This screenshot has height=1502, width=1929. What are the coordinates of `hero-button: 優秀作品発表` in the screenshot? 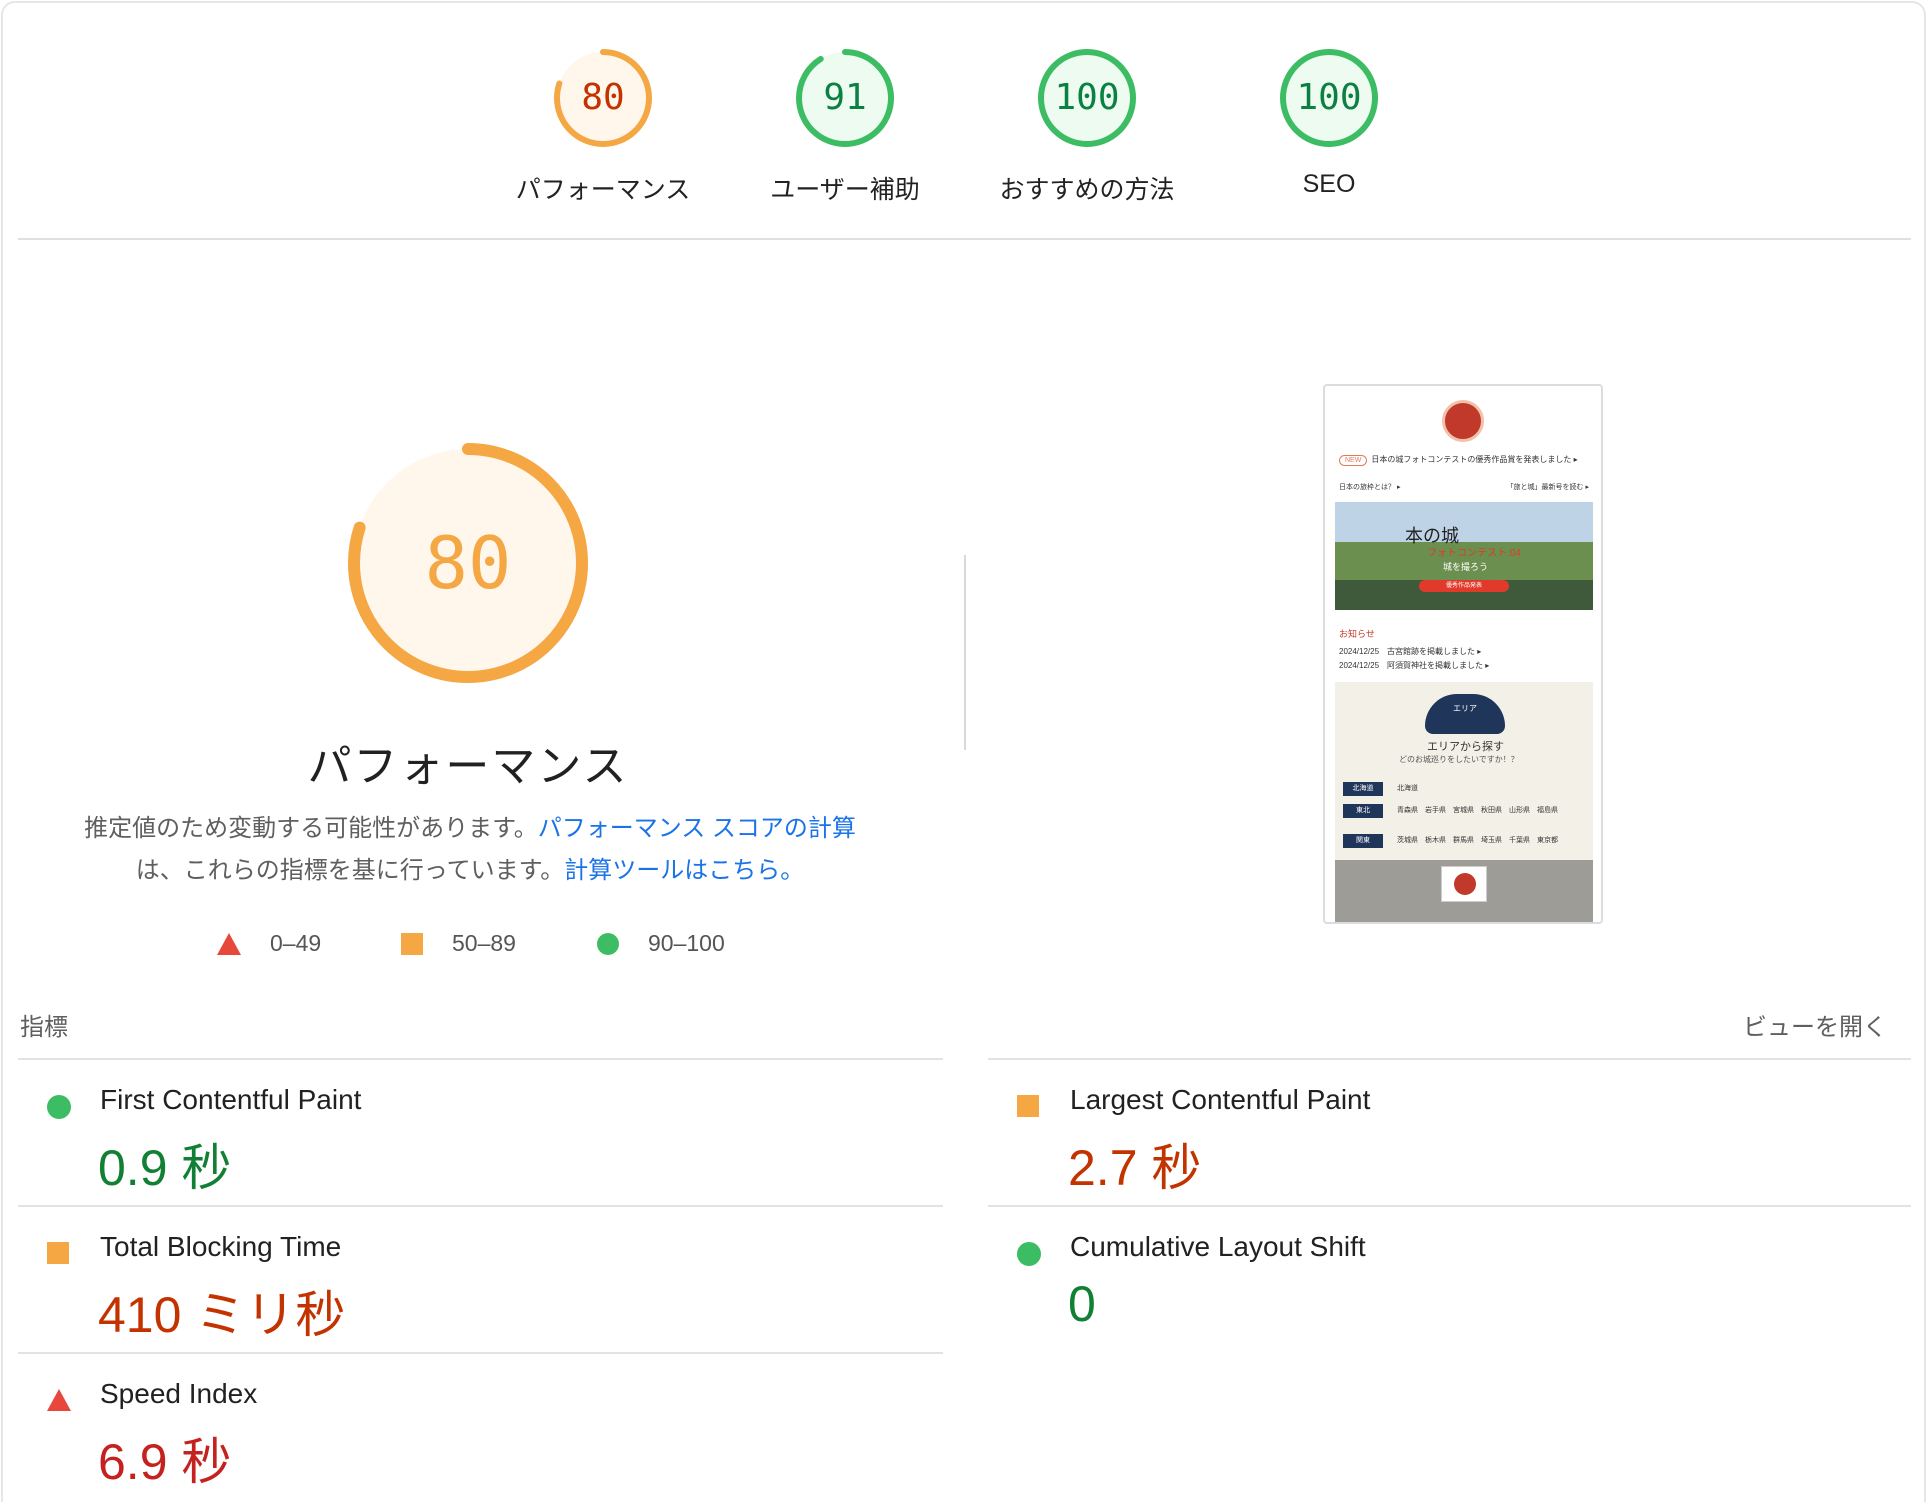 It's located at (1464, 586).